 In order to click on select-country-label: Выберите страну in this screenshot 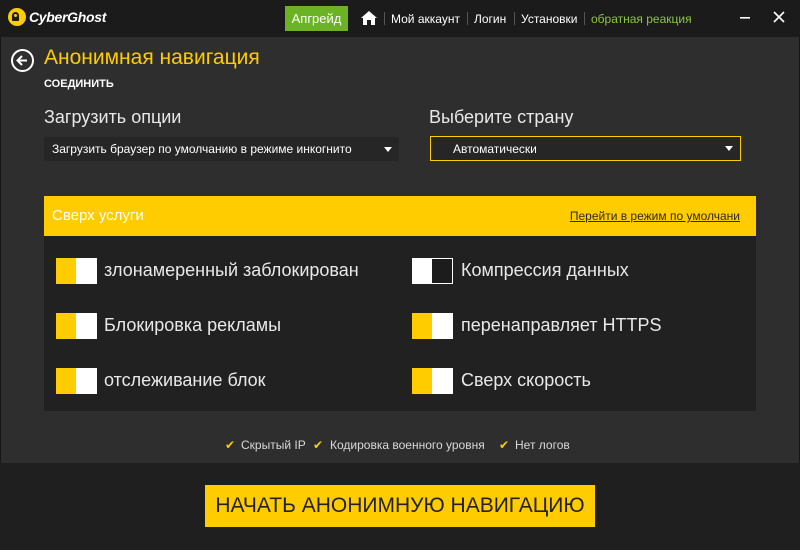, I will do `click(501, 117)`.